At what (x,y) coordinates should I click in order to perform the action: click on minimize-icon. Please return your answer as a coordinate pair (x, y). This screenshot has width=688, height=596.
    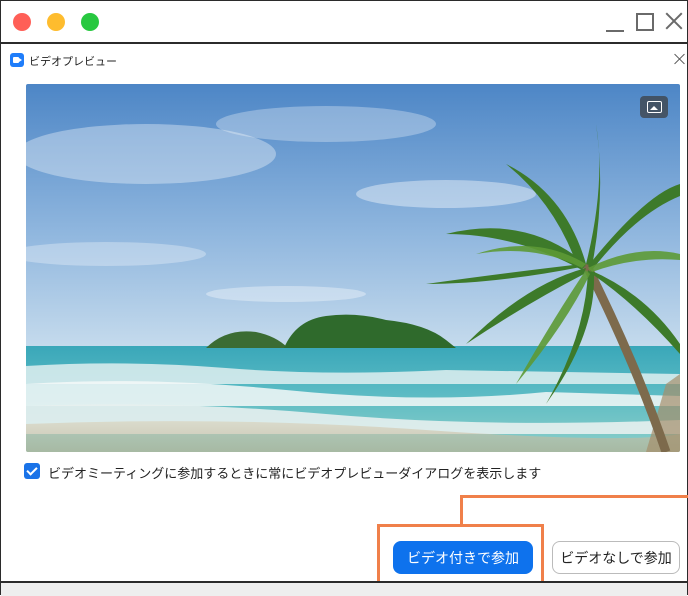
    Looking at the image, I should click on (615, 22).